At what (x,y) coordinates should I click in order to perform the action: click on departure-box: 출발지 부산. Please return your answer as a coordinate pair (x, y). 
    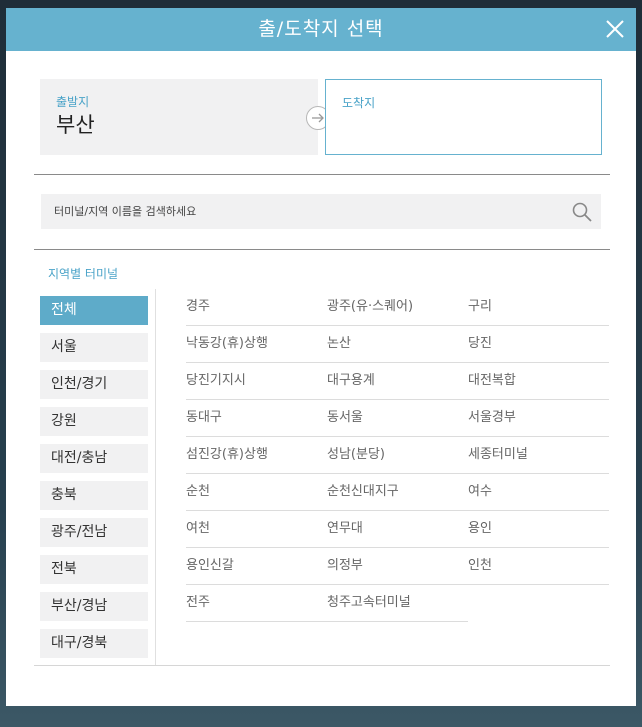
    Looking at the image, I should click on (179, 117).